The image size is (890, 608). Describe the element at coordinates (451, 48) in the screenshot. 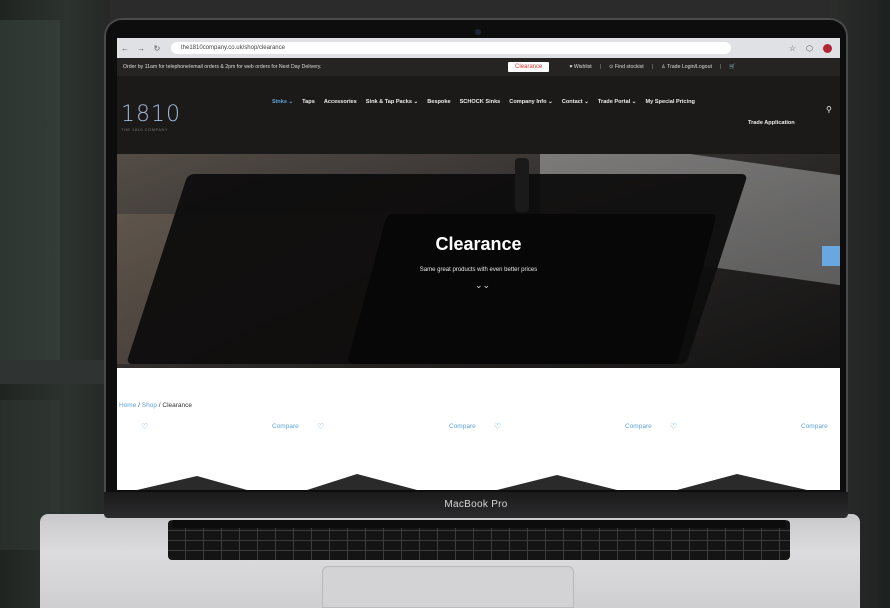

I see `address-bar: the1810company.co.uk/shop/clearance` at that location.